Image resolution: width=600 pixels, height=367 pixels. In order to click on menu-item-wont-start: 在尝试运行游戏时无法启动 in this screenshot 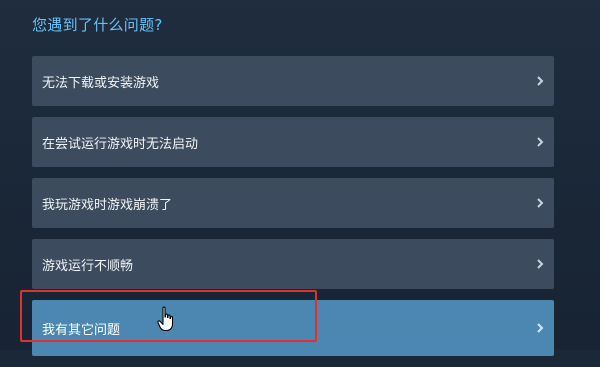, I will do `click(293, 142)`.